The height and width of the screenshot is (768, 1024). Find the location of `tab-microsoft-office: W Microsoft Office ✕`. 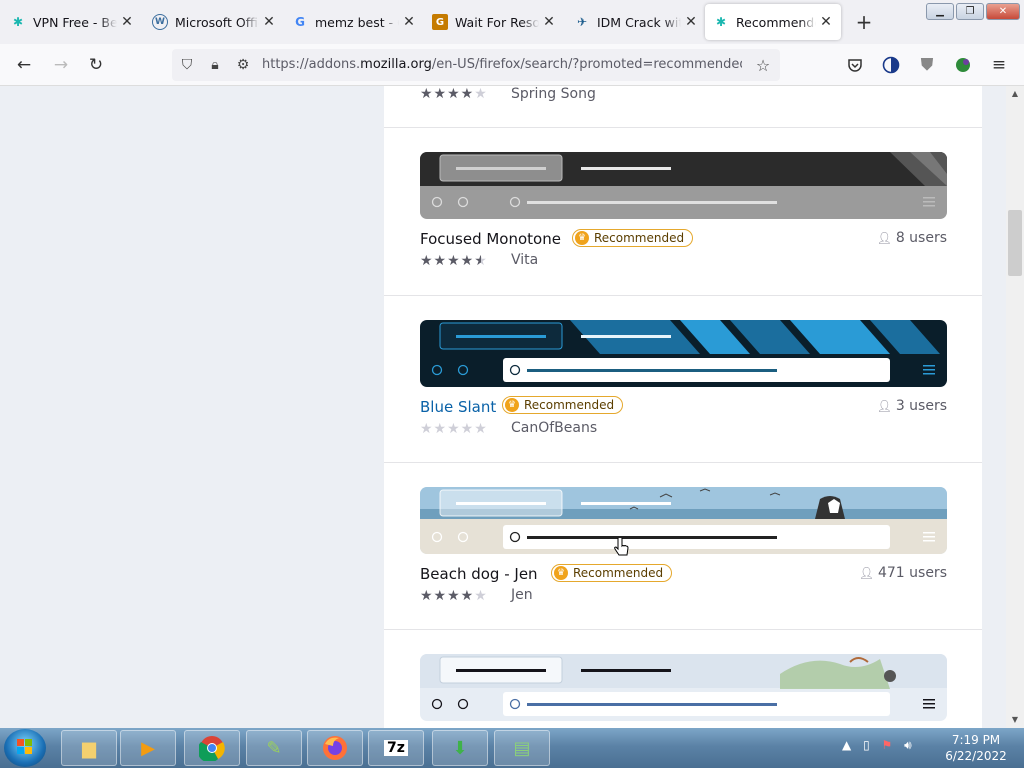

tab-microsoft-office: W Microsoft Office ✕ is located at coordinates (214, 22).